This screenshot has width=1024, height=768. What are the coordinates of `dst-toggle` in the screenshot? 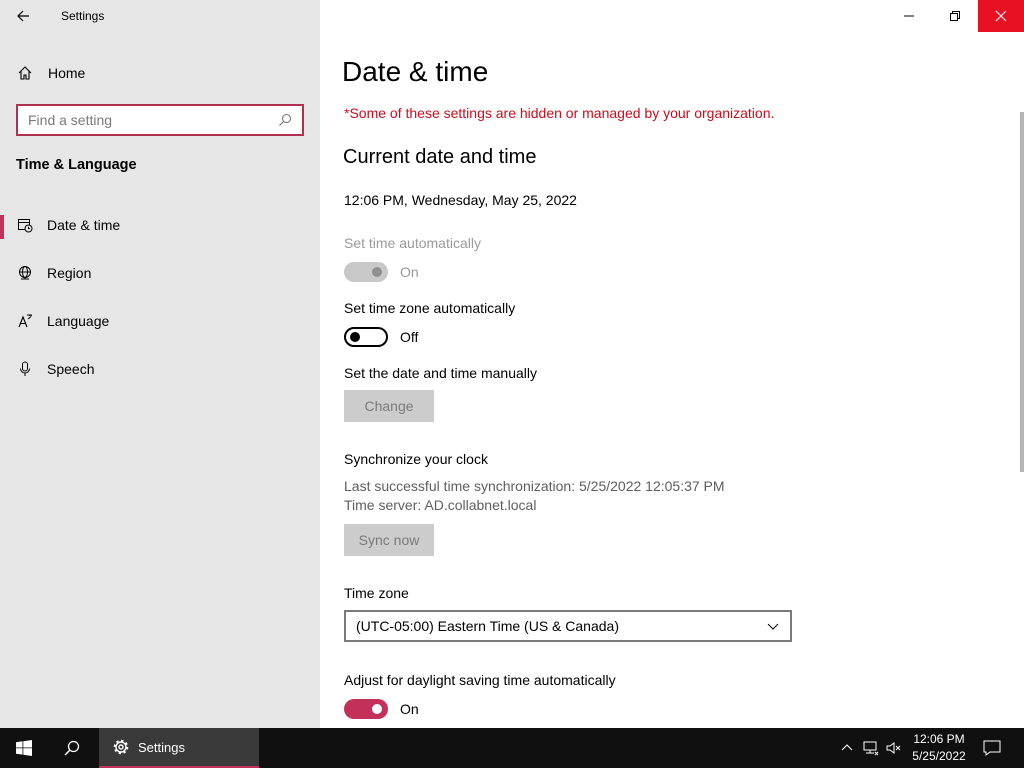 It's located at (366, 709).